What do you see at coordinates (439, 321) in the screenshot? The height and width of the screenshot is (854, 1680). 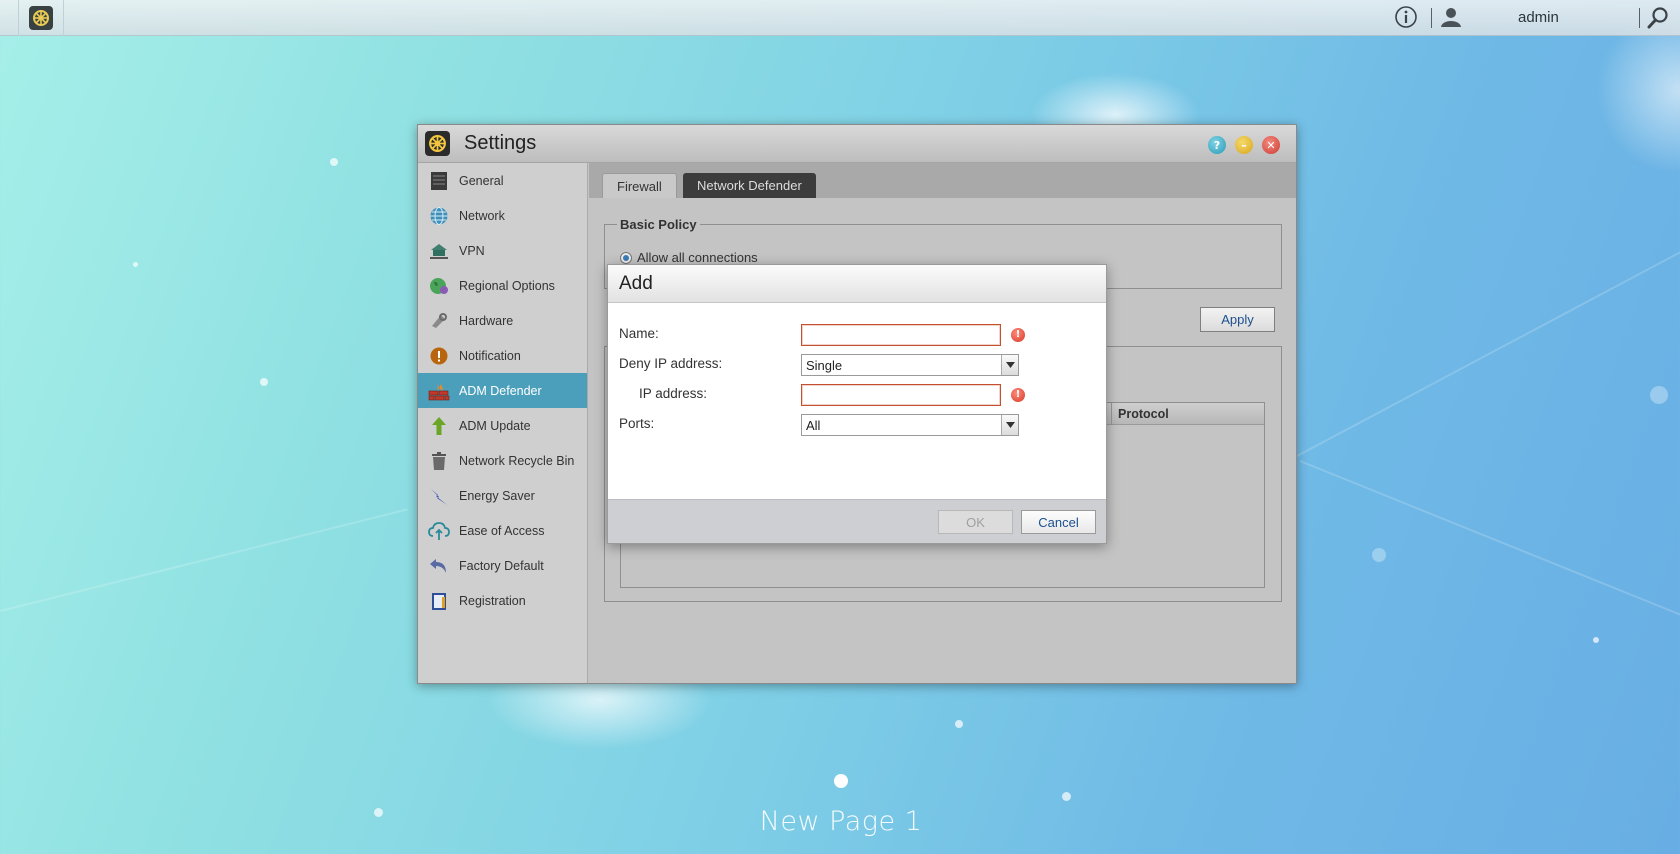 I see `hardware-icon` at bounding box center [439, 321].